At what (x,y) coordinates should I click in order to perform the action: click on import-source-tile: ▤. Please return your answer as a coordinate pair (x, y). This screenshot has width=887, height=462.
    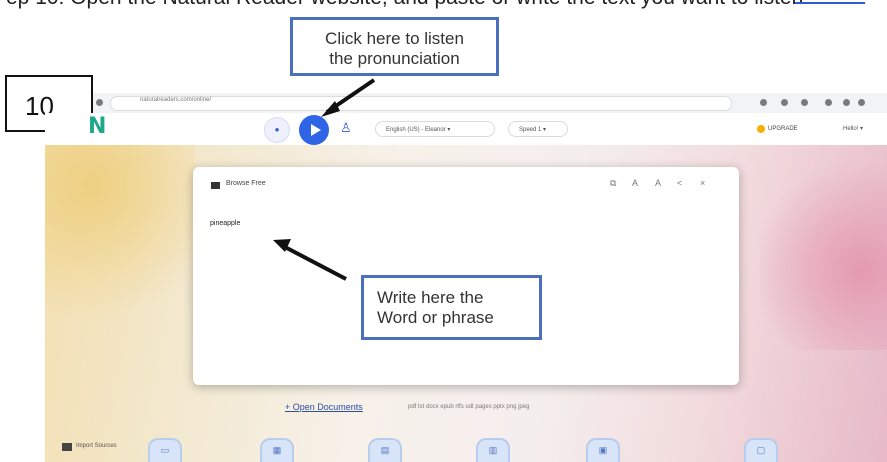
    Looking at the image, I should click on (385, 450).